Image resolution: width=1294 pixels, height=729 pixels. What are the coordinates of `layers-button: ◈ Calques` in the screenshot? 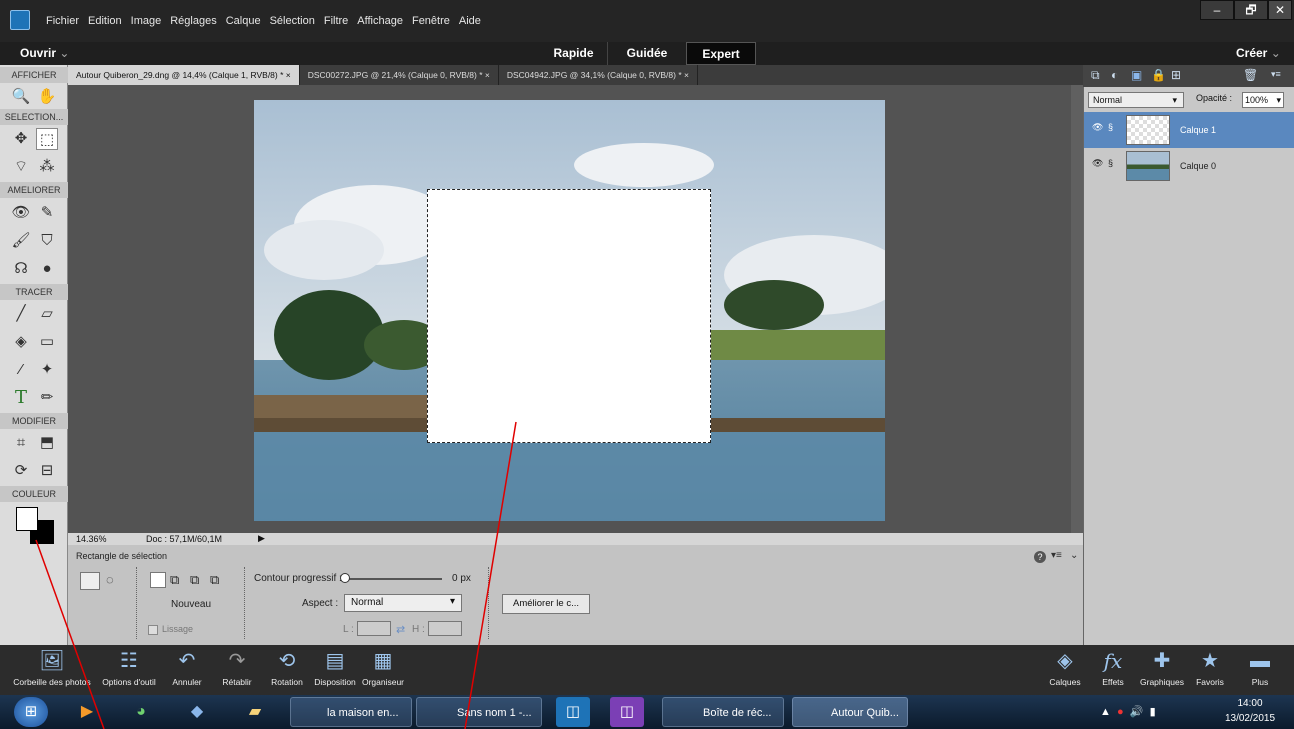 It's located at (1065, 670).